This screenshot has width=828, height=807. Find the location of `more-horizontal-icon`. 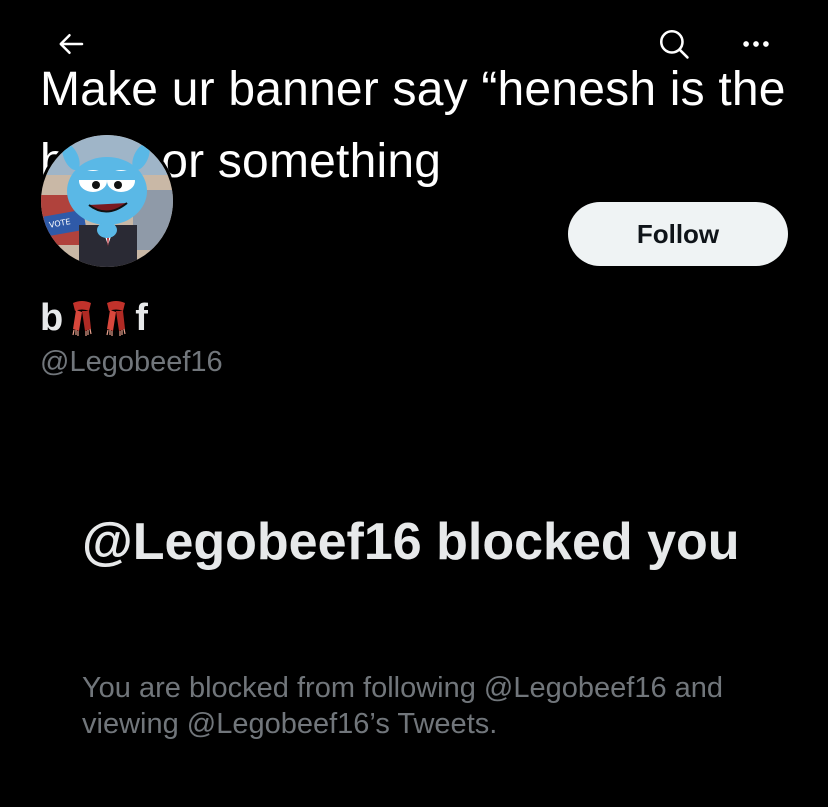

more-horizontal-icon is located at coordinates (756, 44).